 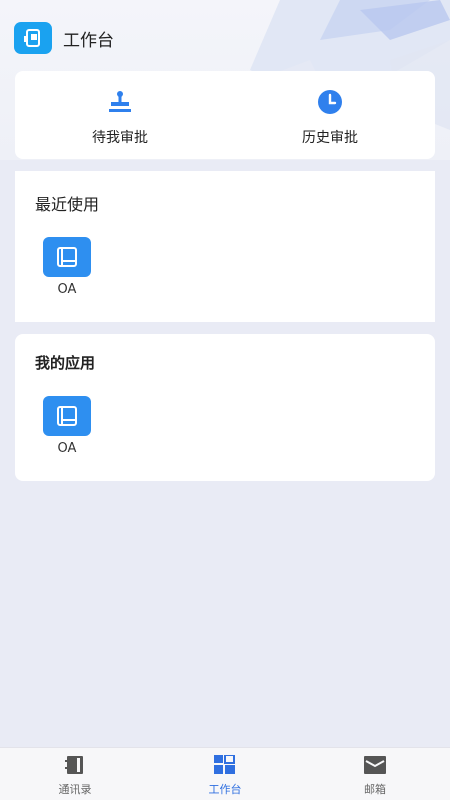 What do you see at coordinates (75, 789) in the screenshot?
I see `tab-contacts-label: 通讯录` at bounding box center [75, 789].